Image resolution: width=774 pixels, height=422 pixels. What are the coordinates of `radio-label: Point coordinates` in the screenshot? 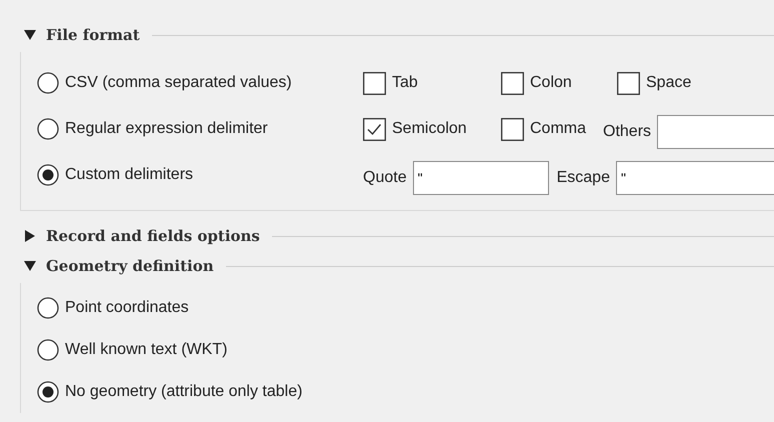 It's located at (127, 308).